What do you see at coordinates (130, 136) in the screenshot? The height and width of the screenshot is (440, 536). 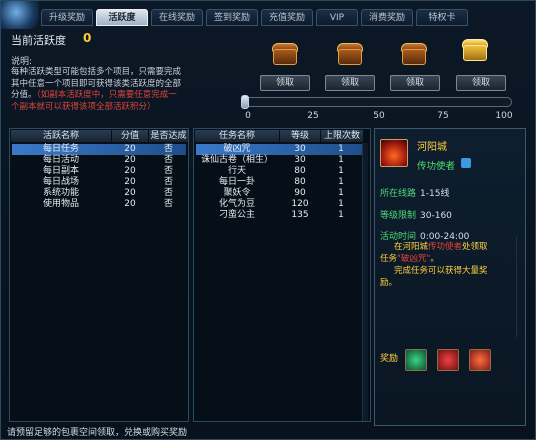 I see `column-header: 分值` at bounding box center [130, 136].